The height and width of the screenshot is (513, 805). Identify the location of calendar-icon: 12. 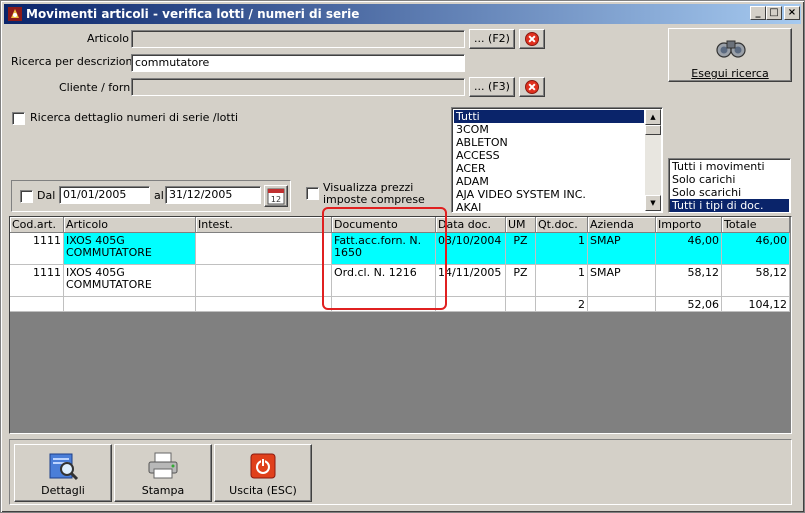
(276, 196).